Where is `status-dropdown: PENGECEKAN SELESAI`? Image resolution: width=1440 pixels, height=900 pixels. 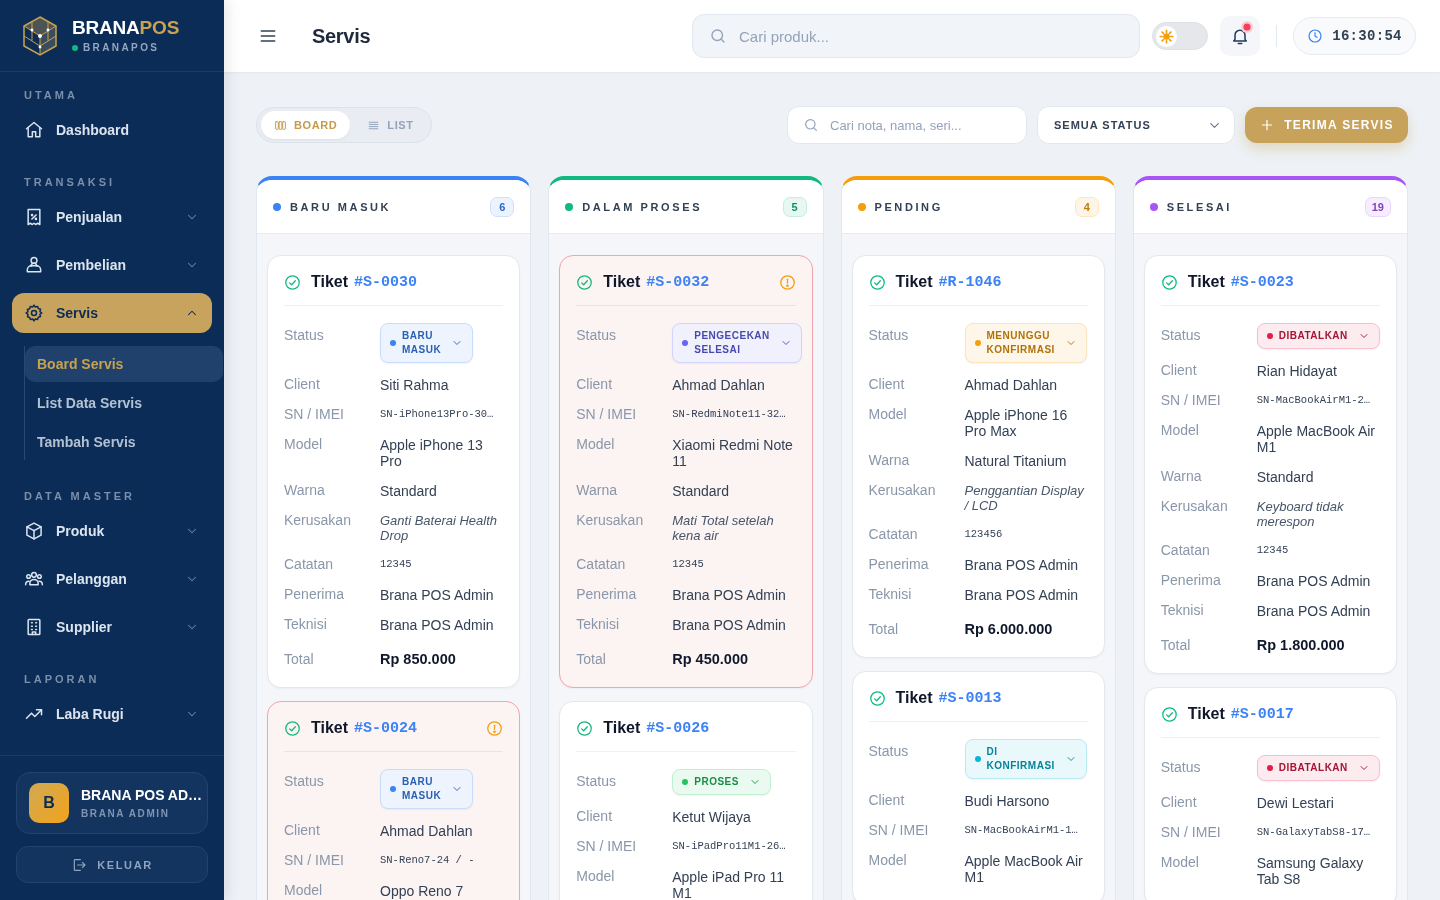 status-dropdown: PENGECEKAN SELESAI is located at coordinates (737, 343).